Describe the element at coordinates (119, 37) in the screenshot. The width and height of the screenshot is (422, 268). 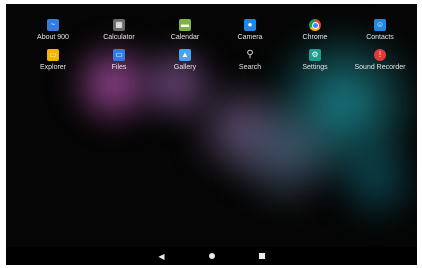
I see `app-label: Calculator` at that location.